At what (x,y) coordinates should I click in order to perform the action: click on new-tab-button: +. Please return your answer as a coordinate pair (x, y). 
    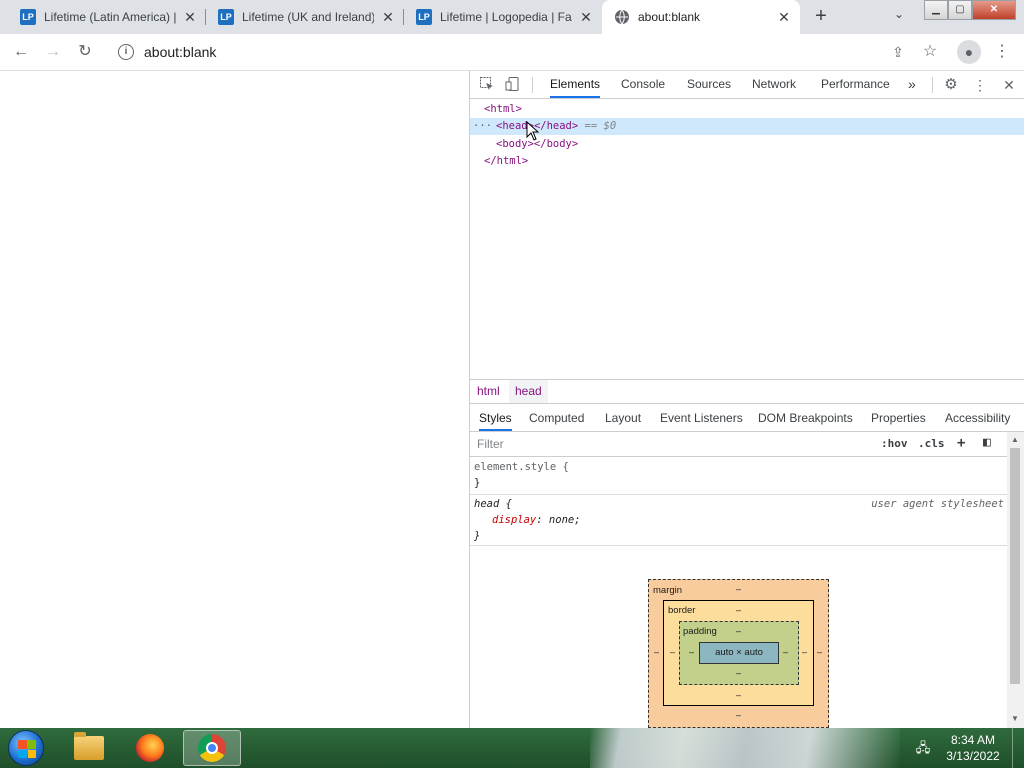
    Looking at the image, I should click on (821, 17).